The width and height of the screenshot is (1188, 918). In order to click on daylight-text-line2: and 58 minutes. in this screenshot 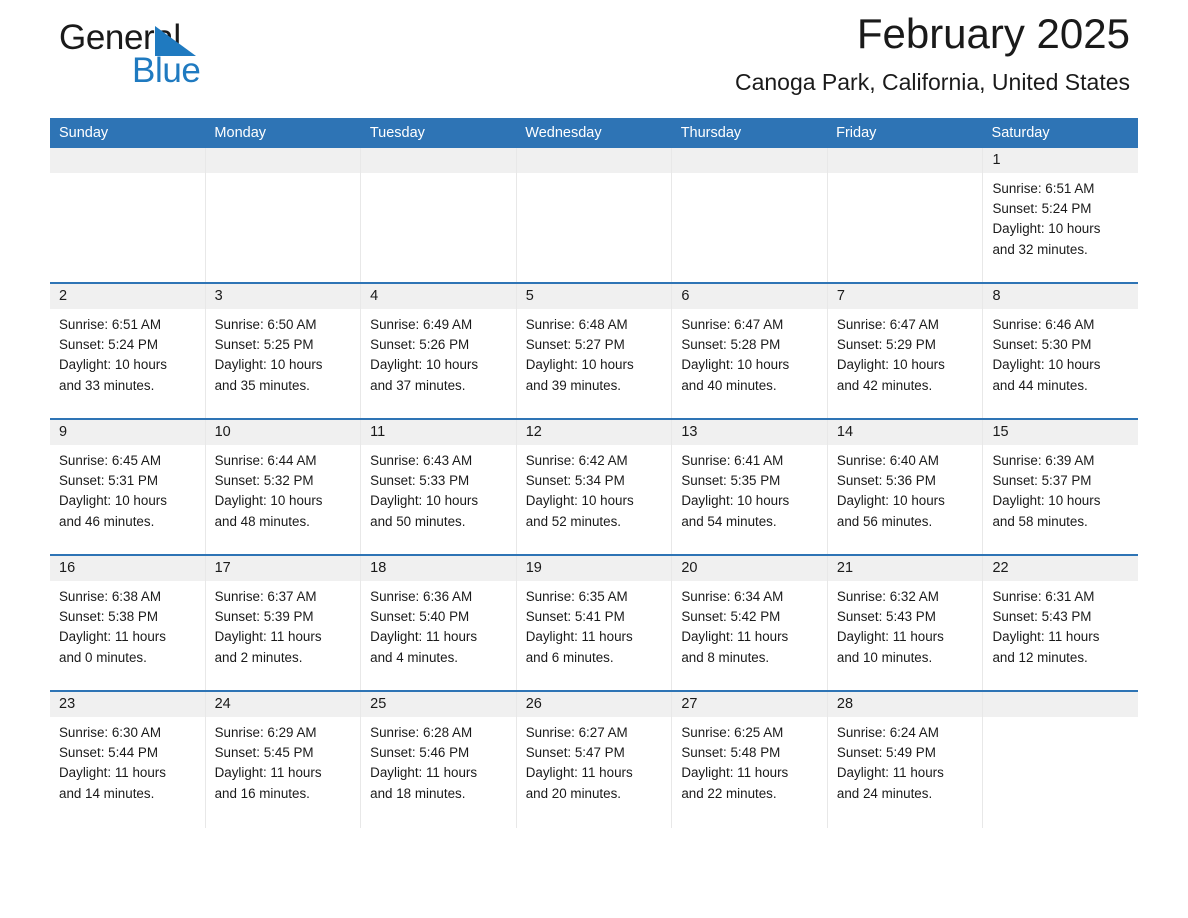, I will do `click(1040, 521)`.